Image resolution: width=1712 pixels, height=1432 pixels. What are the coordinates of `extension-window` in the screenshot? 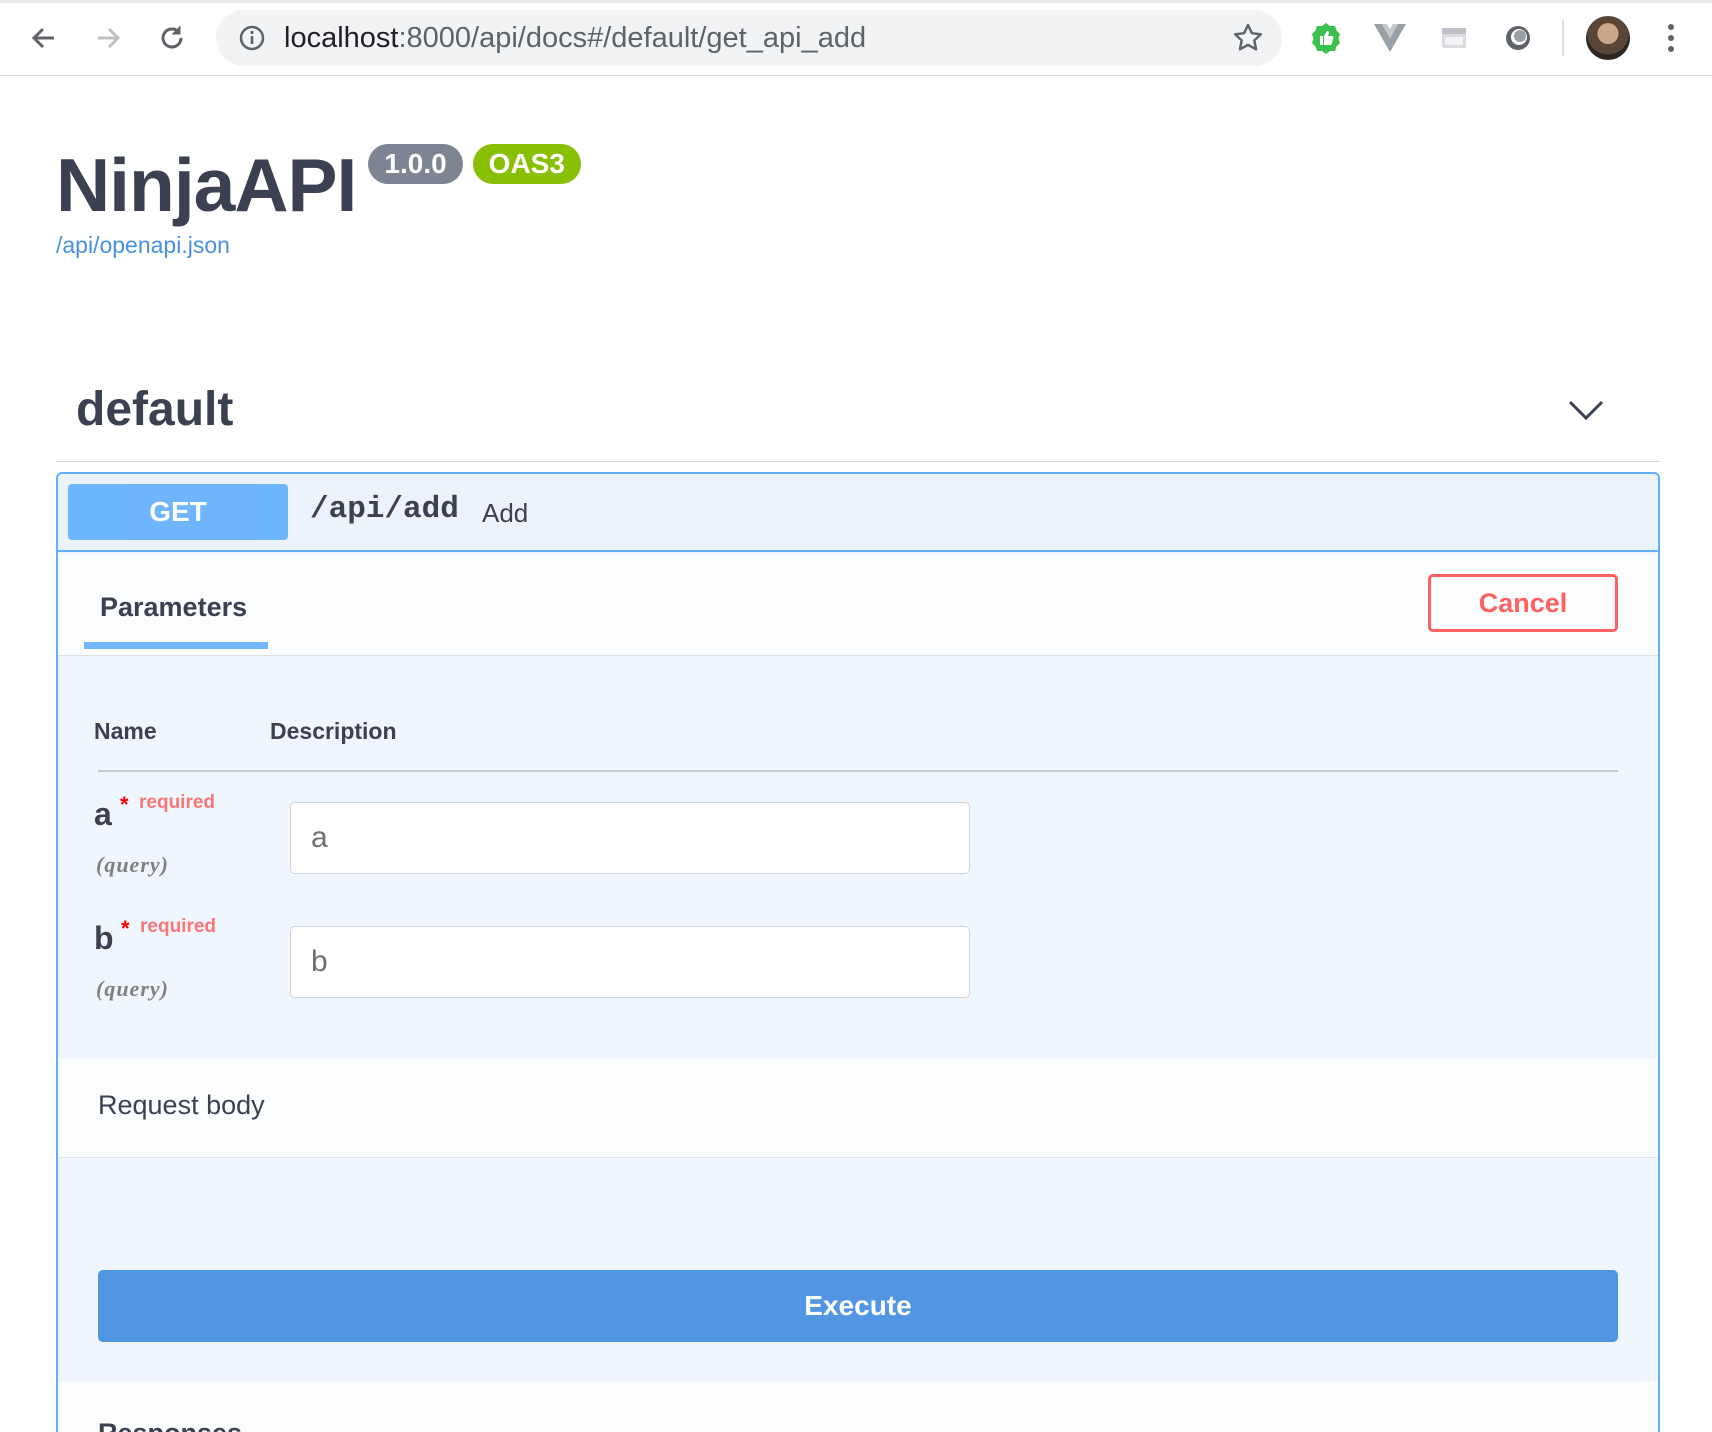 It's located at (1454, 38).